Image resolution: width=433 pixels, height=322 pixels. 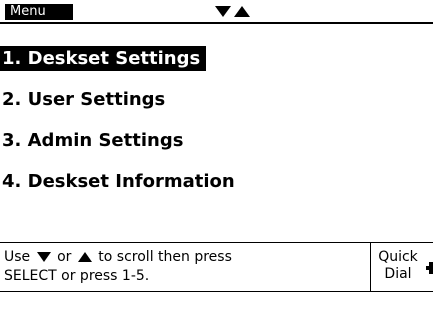 I want to click on menu-item-user-settings: 2. User Settings, so click(x=85, y=99).